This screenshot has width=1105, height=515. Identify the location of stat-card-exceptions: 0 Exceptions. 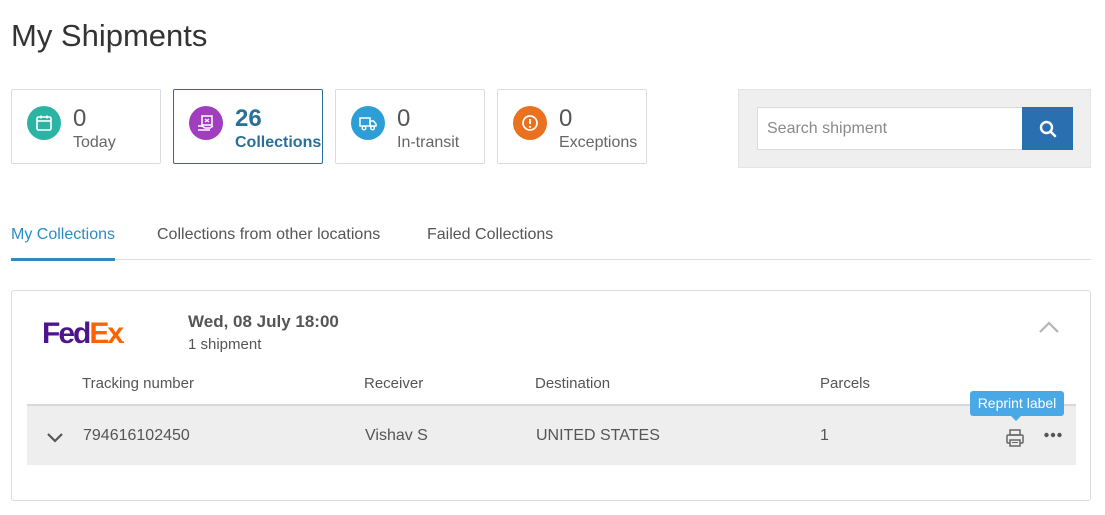
(572, 126).